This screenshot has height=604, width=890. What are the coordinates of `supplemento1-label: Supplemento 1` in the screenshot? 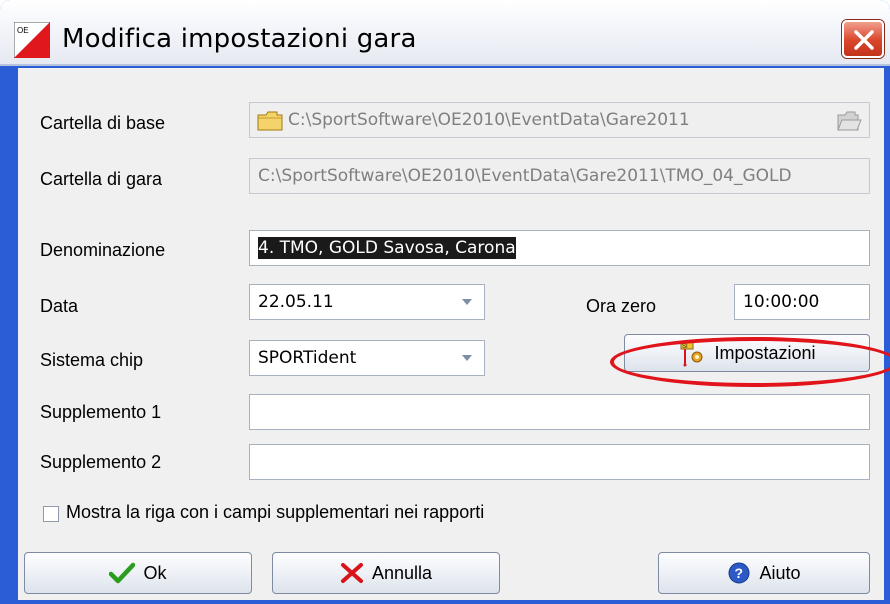 It's located at (101, 412).